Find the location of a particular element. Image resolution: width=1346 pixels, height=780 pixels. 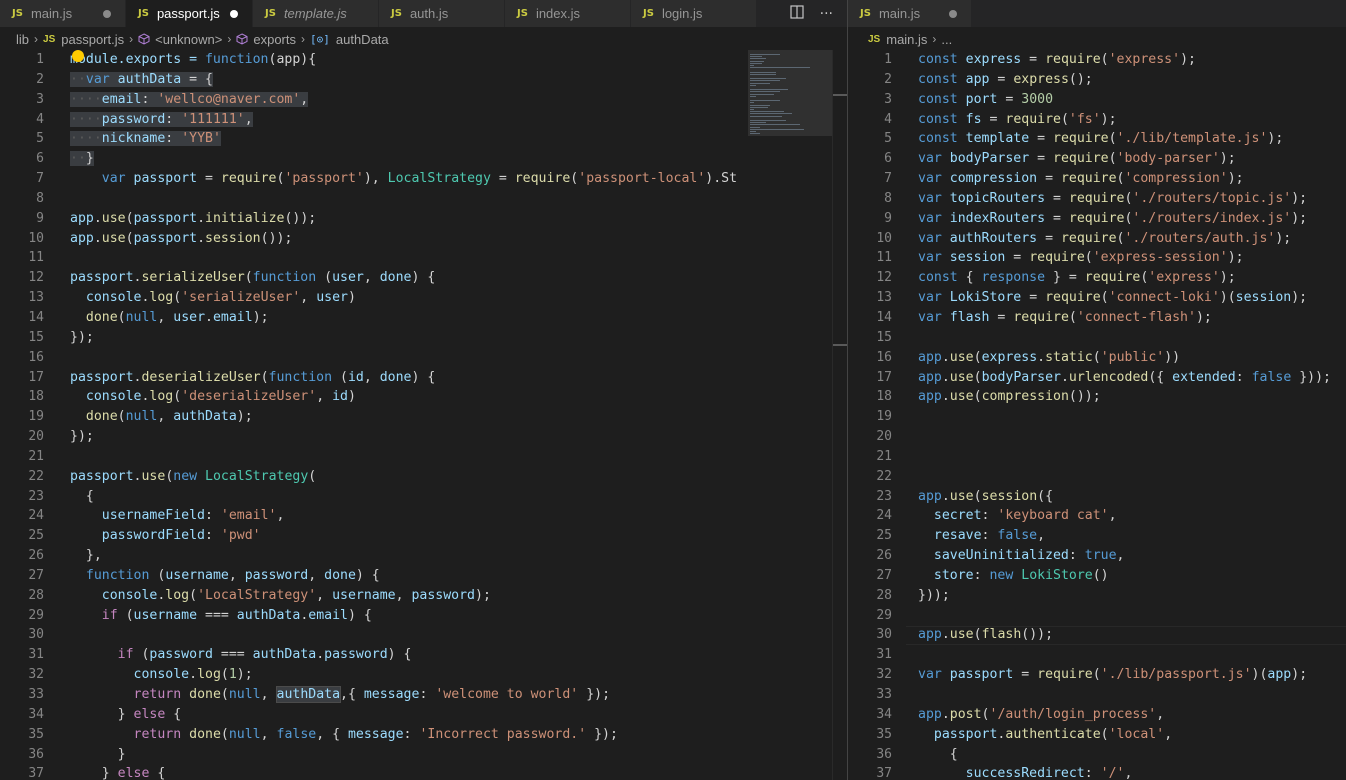

code-line: })); is located at coordinates (1124, 596).